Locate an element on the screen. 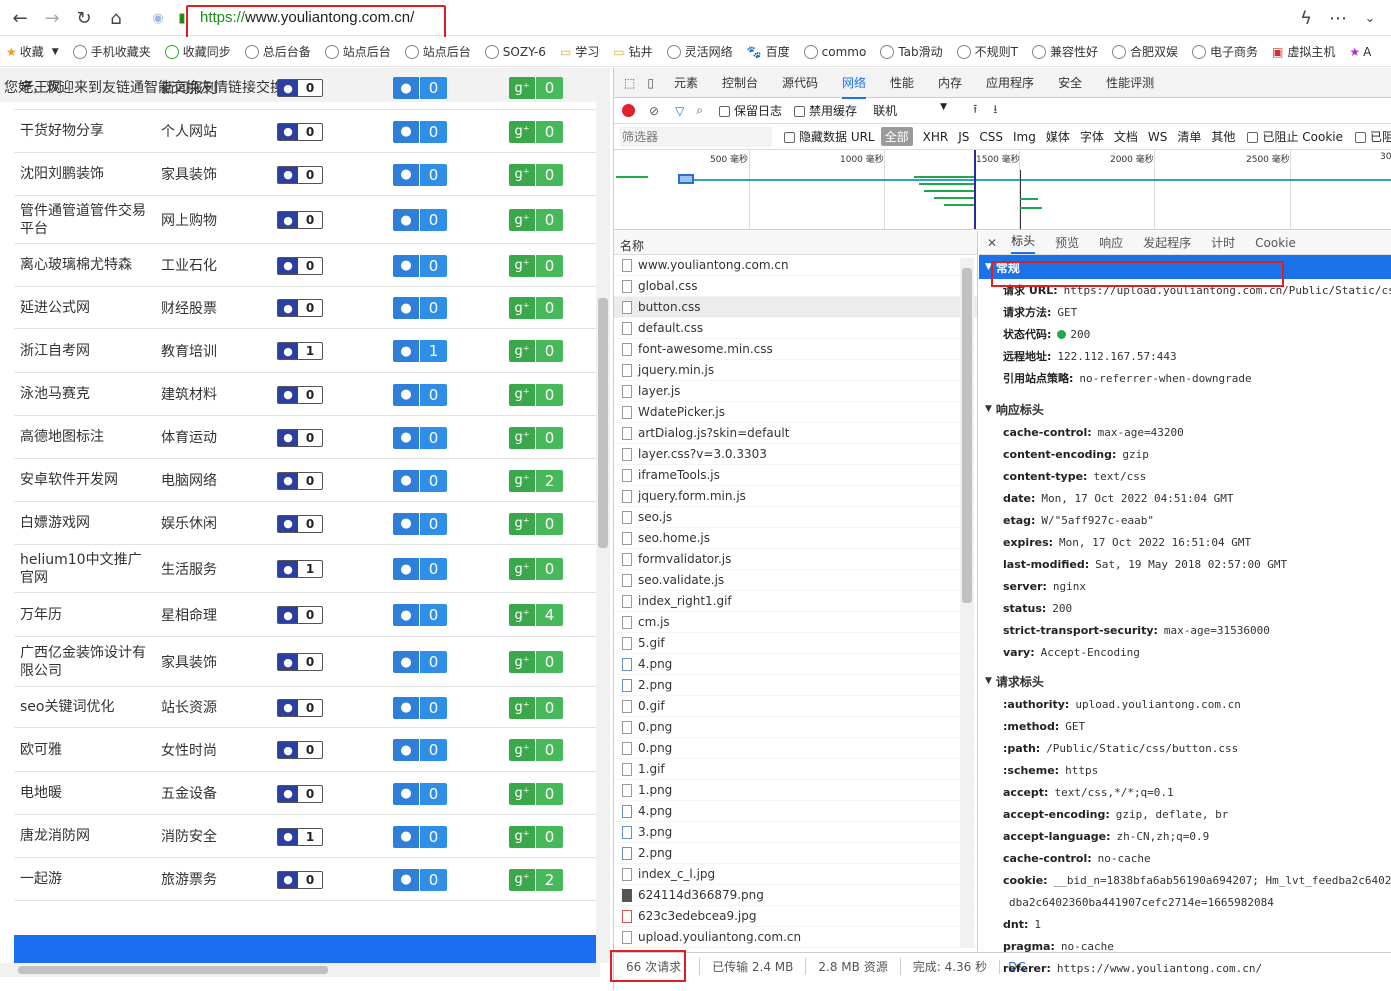 The image size is (1391, 991). lightning-icon: ϟ is located at coordinates (1306, 18).